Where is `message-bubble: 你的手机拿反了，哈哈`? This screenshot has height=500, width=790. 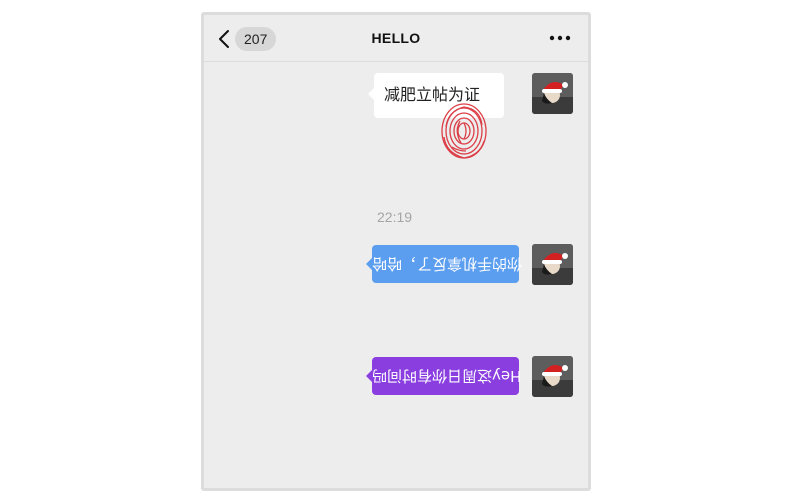 message-bubble: 你的手机拿反了，哈哈 is located at coordinates (444, 264).